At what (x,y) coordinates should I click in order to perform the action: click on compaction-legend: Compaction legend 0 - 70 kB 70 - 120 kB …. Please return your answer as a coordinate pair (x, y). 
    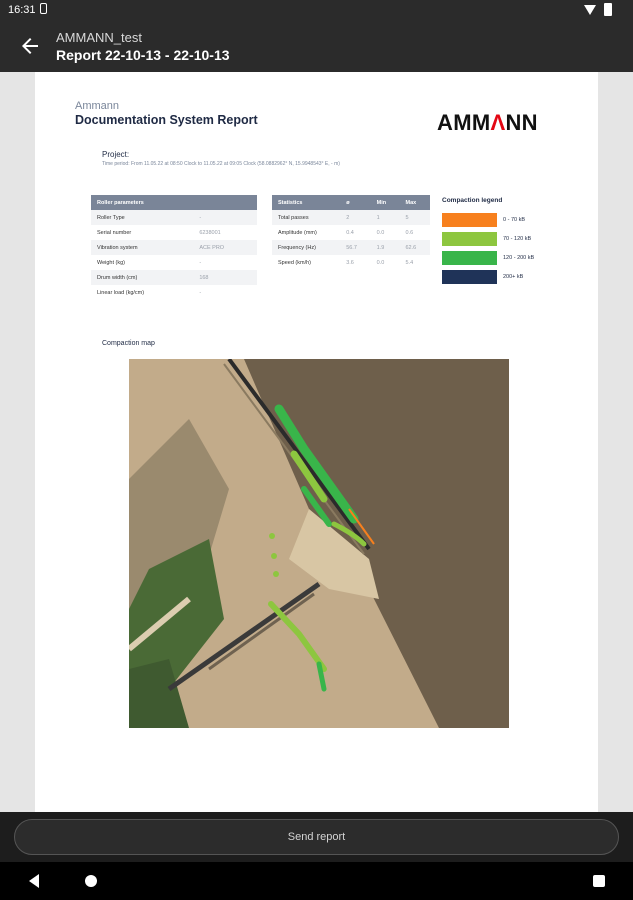
    Looking at the image, I should click on (502, 241).